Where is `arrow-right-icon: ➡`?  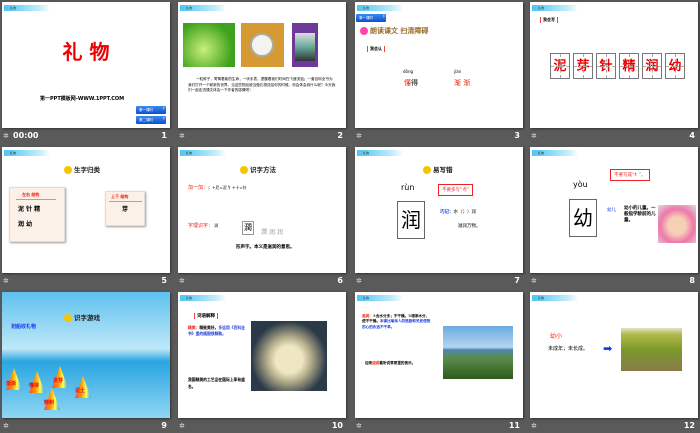
arrow-right-icon: ➡ is located at coordinates (608, 348).